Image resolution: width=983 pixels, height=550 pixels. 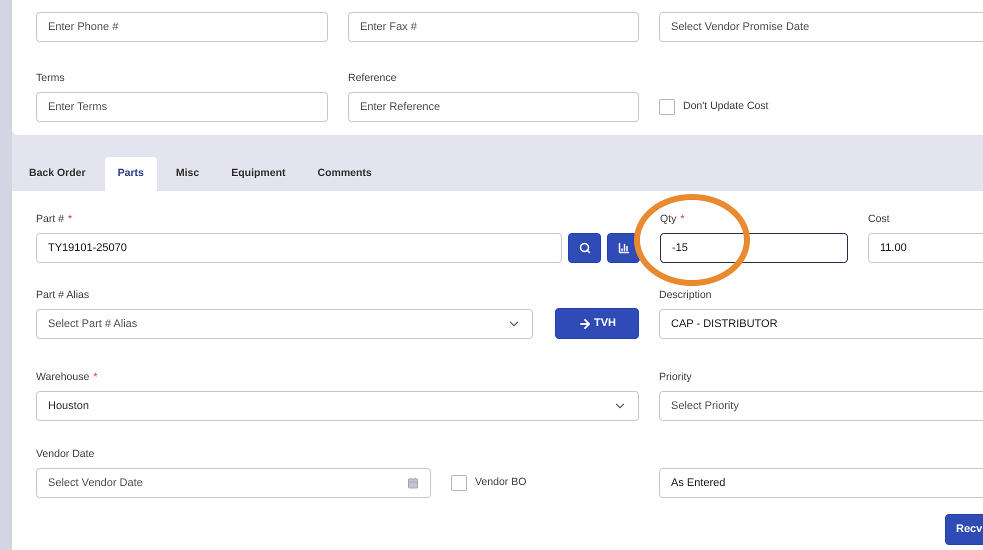 What do you see at coordinates (413, 483) in the screenshot?
I see `calendar-icon` at bounding box center [413, 483].